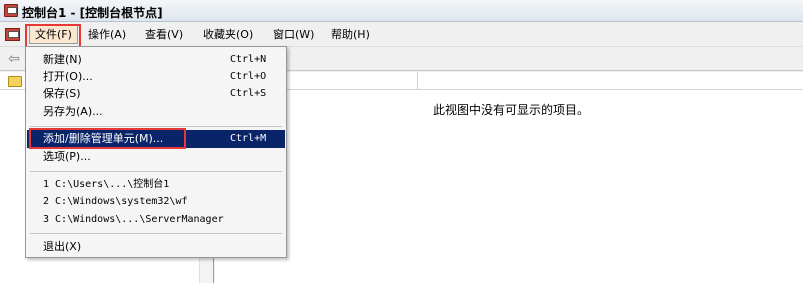 Image resolution: width=803 pixels, height=283 pixels. I want to click on menu-item-new: 新建(N) Ctrl+N, so click(156, 60).